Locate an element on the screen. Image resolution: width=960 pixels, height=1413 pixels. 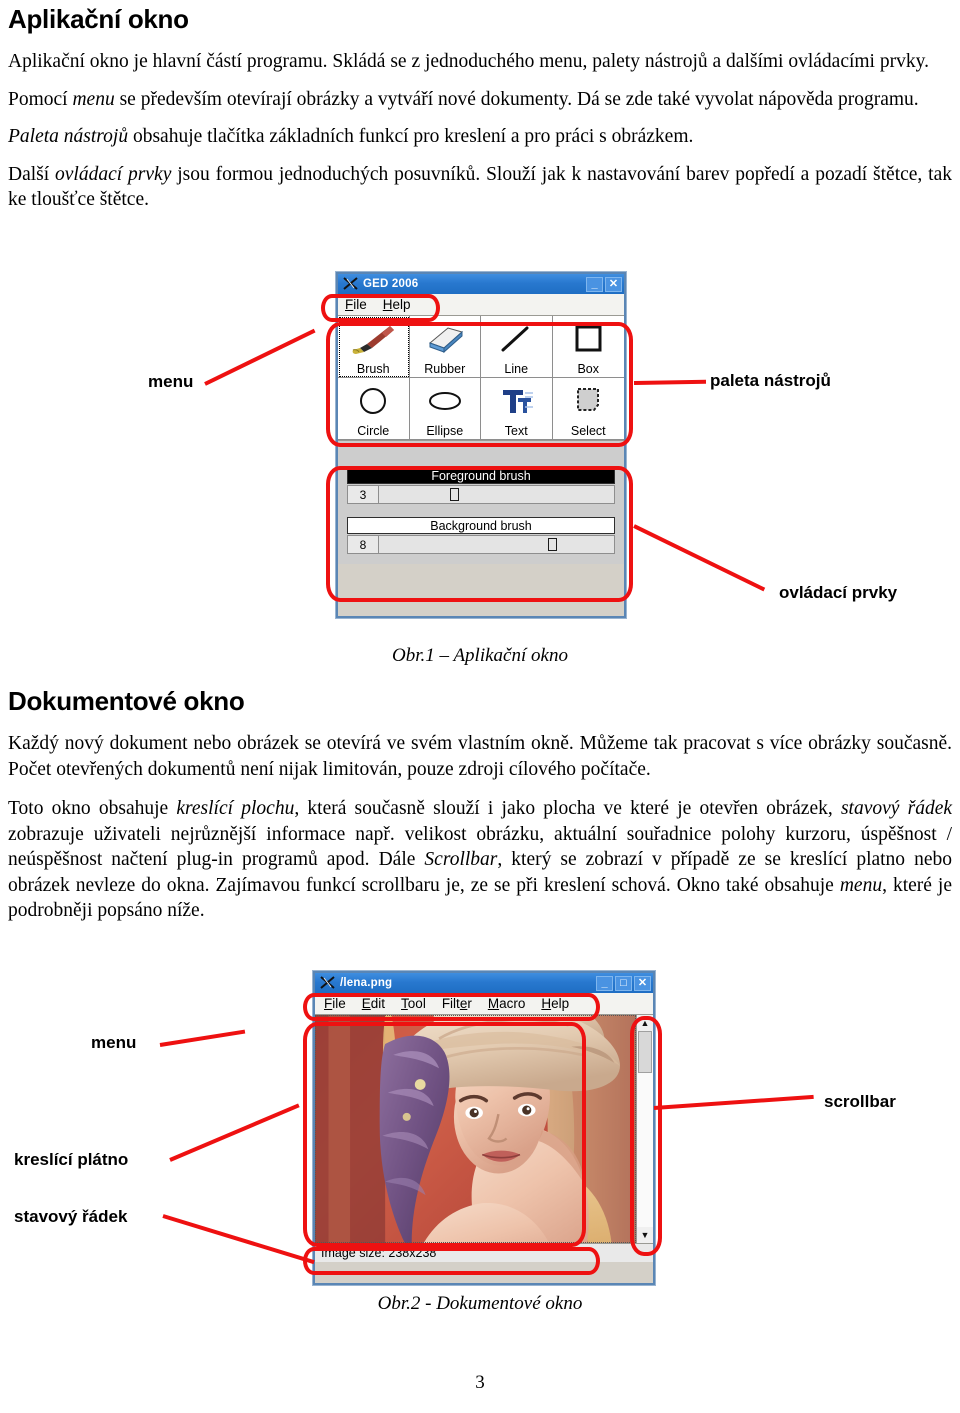
doc-menu-item-macro: Macro is located at coordinates (507, 1003).